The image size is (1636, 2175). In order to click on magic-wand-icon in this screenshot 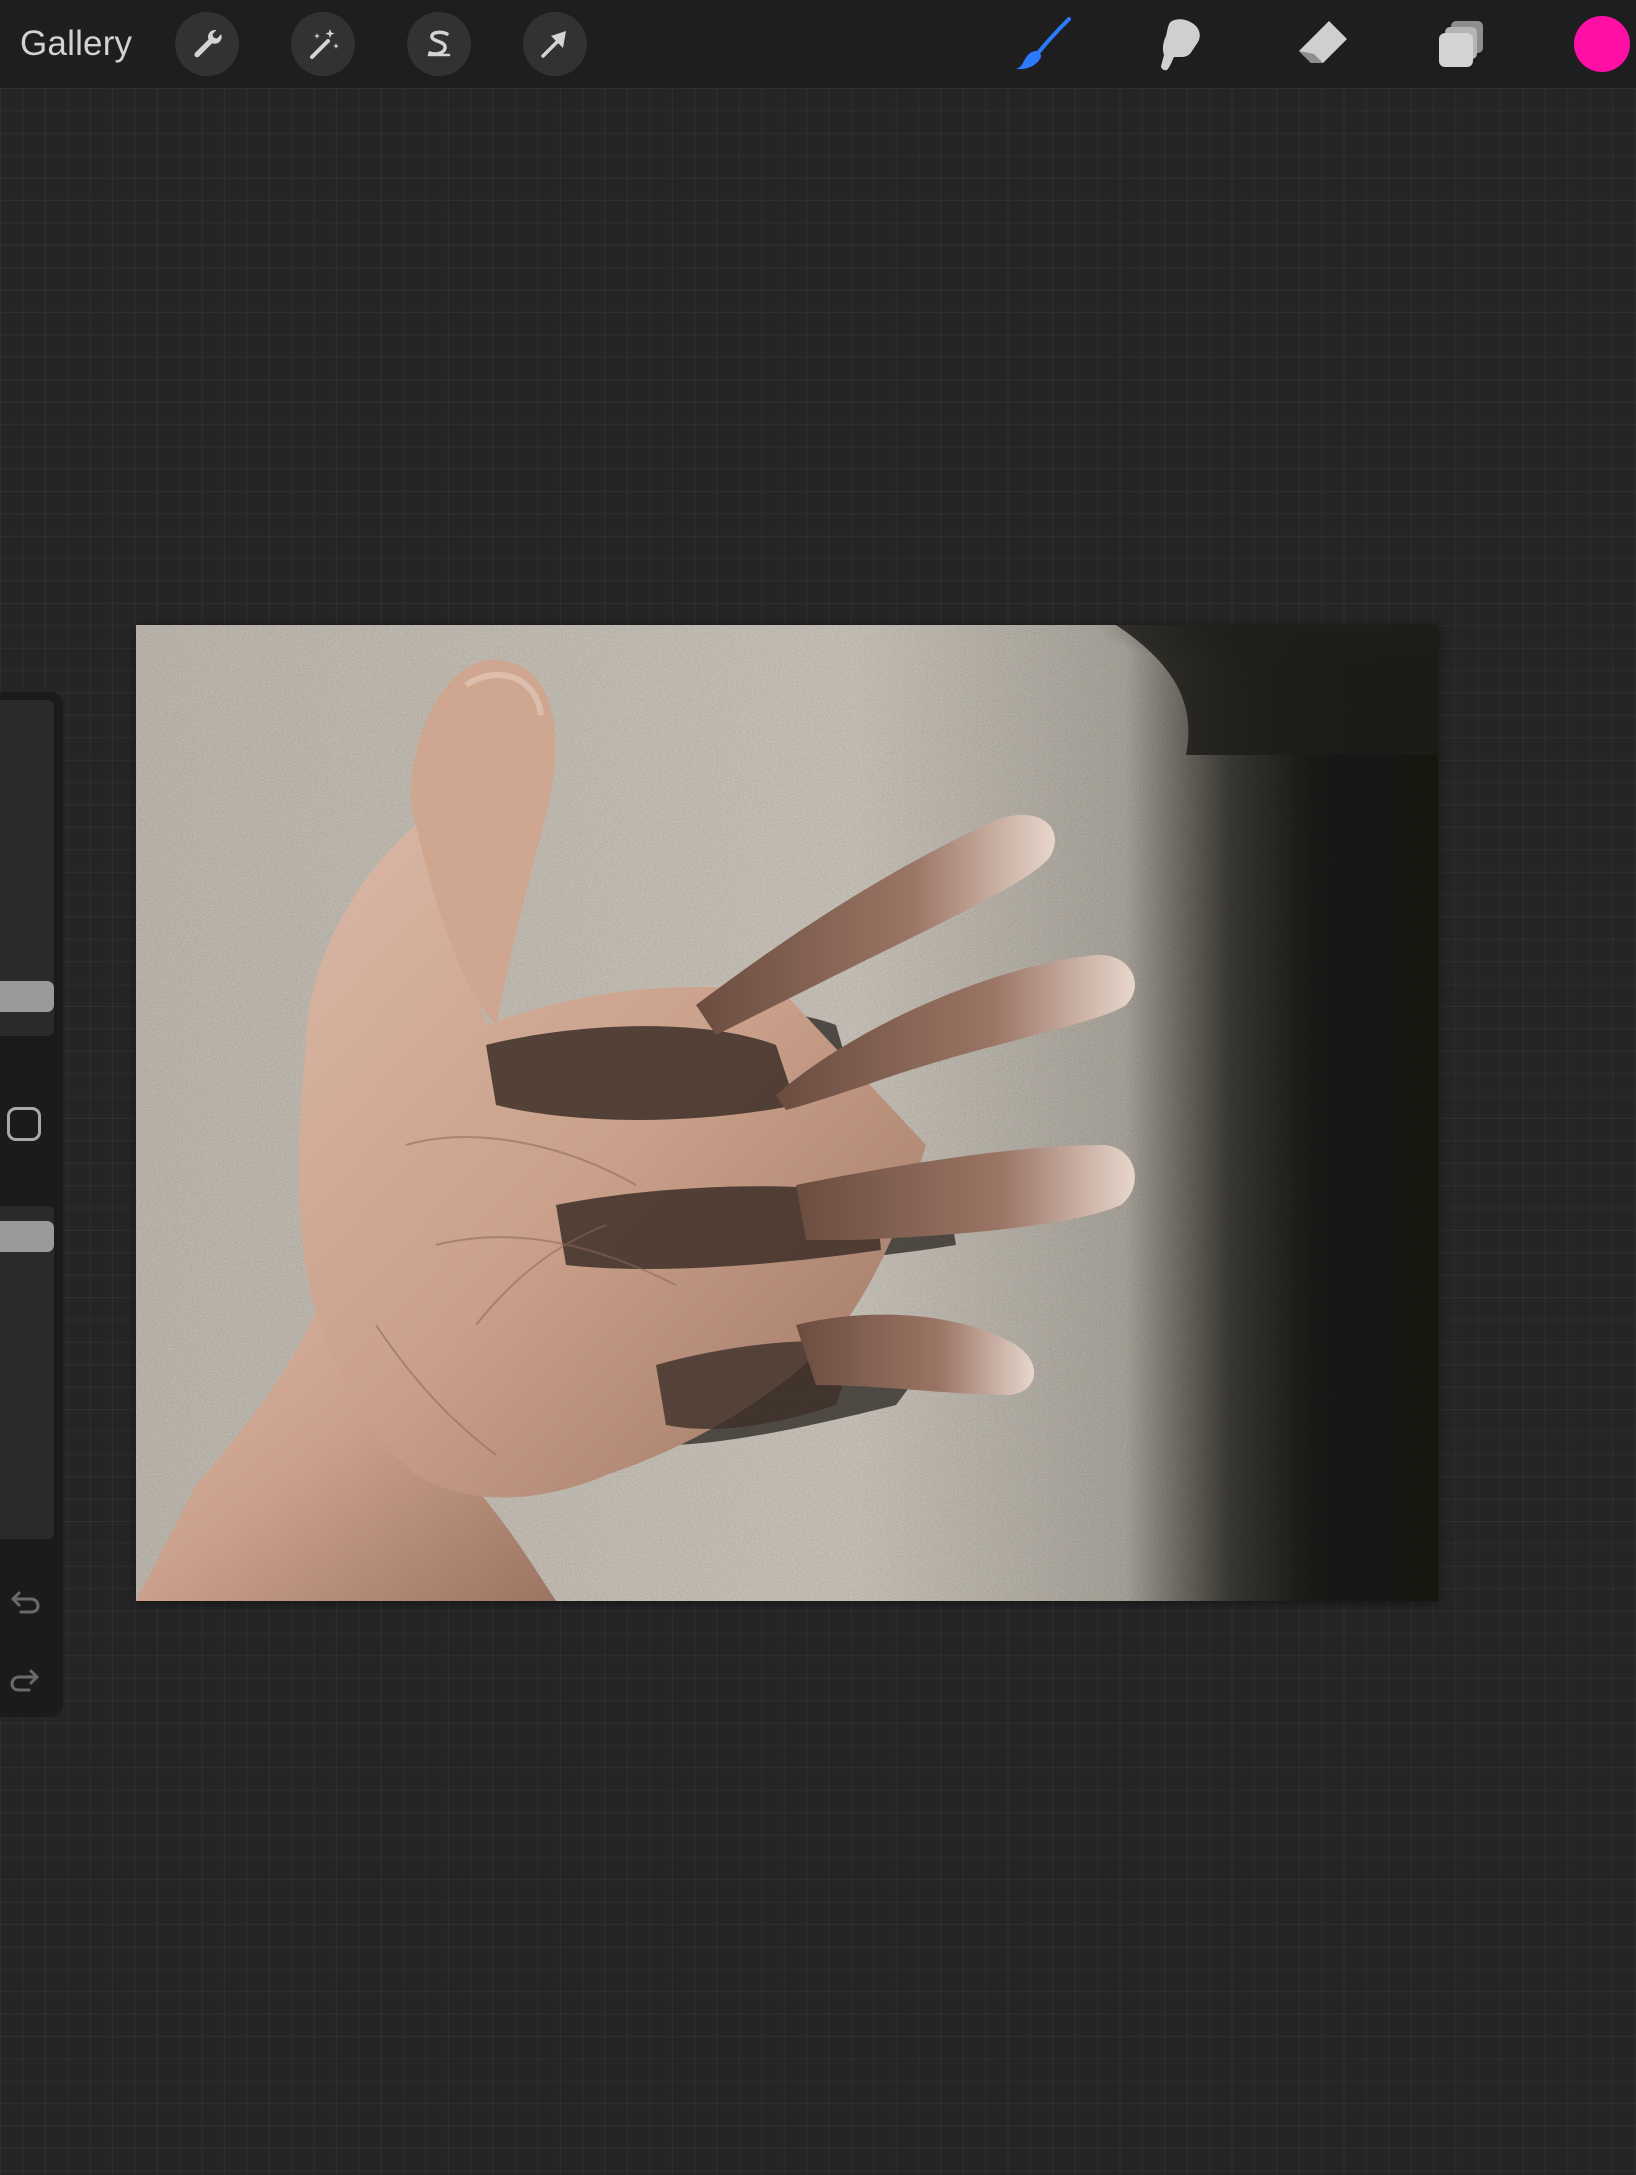, I will do `click(324, 44)`.